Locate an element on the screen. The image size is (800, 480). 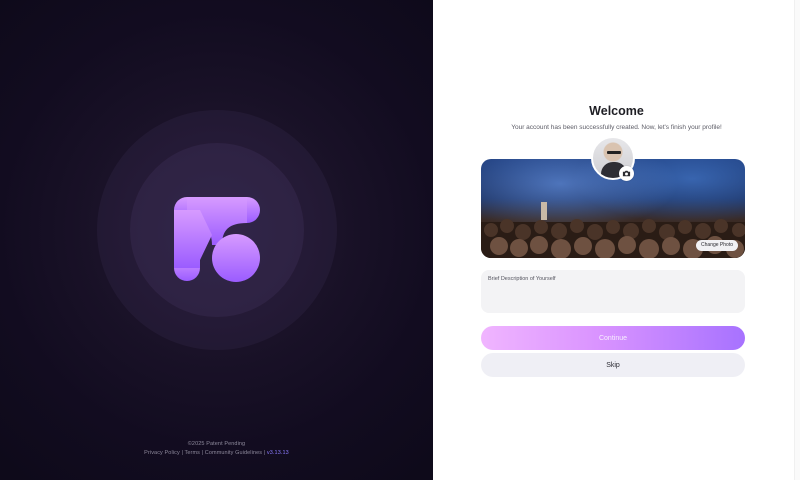
copyright-text: ©2025 Patent Pending is located at coordinates (216, 444).